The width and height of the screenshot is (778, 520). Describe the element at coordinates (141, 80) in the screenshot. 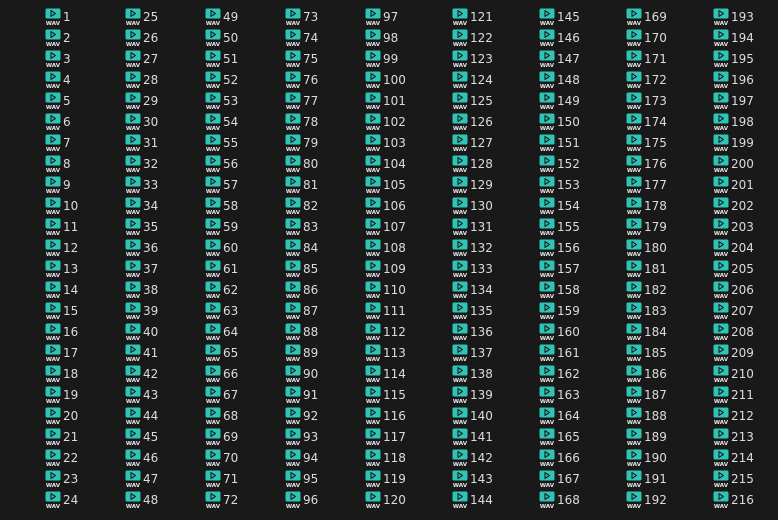

I see `file-item: WAV 28` at that location.